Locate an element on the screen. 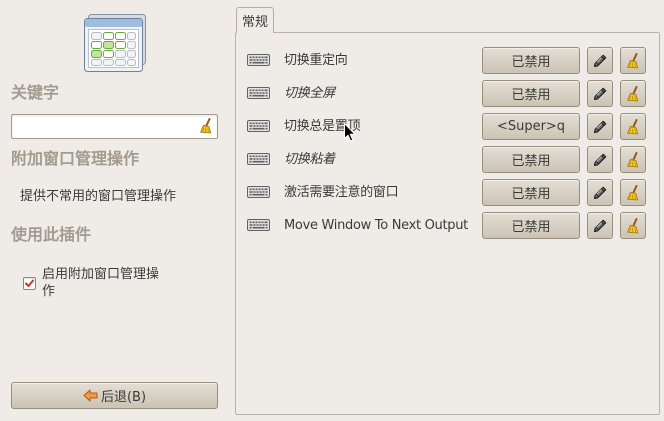 This screenshot has width=664, height=421. plugin-name: 附加窗口管理操作 is located at coordinates (75, 158).